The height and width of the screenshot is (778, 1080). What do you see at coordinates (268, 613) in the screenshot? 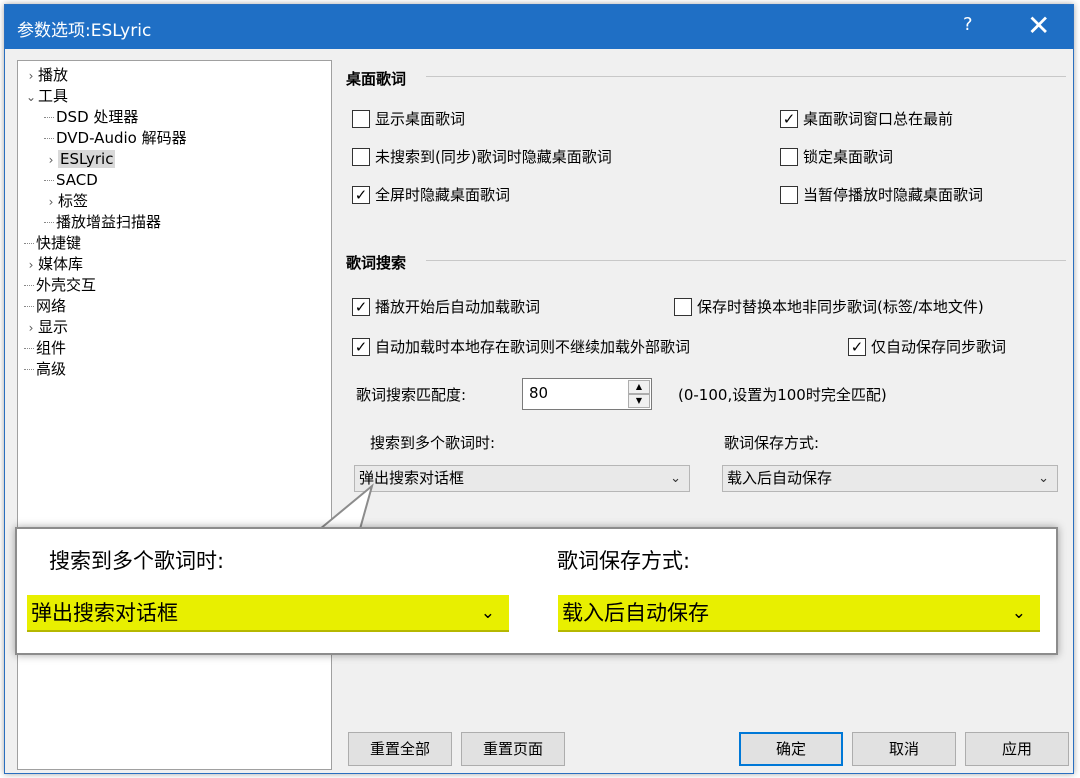
I see `callout-multi-result-select: 弹出搜索对话框 ⌄` at bounding box center [268, 613].